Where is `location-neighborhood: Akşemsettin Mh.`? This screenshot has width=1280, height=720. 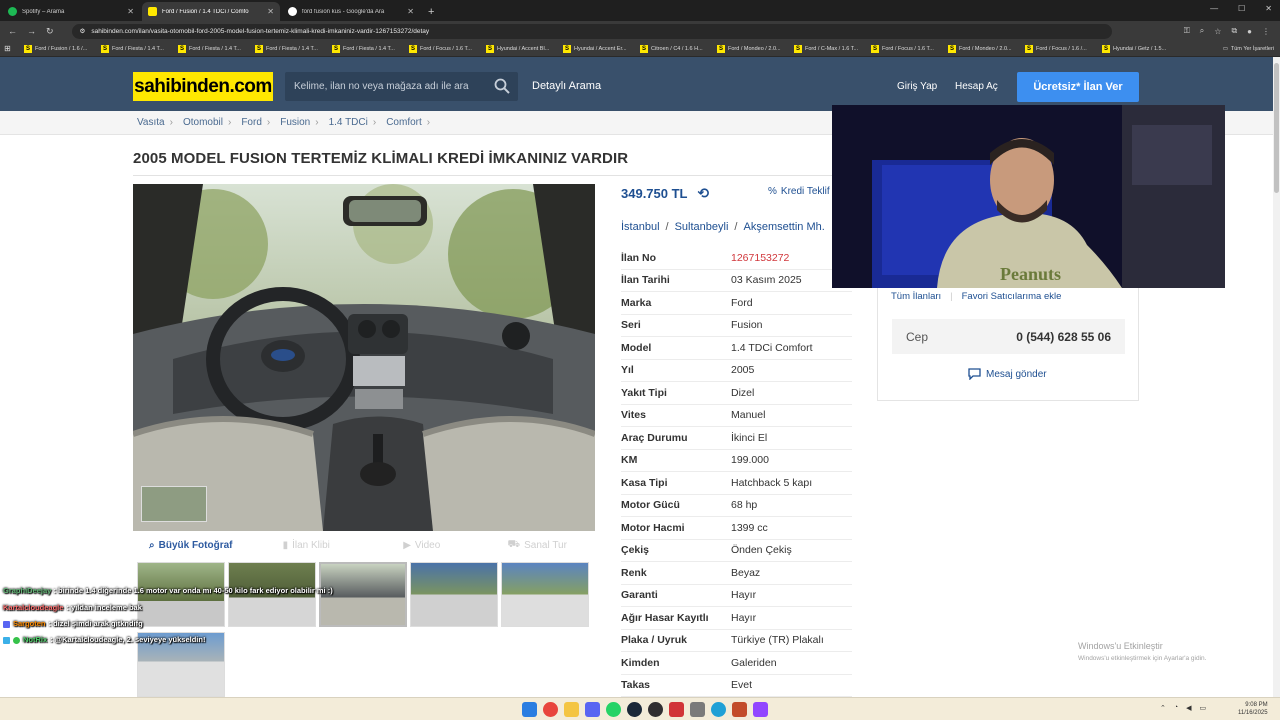 location-neighborhood: Akşemsettin Mh. is located at coordinates (783, 227).